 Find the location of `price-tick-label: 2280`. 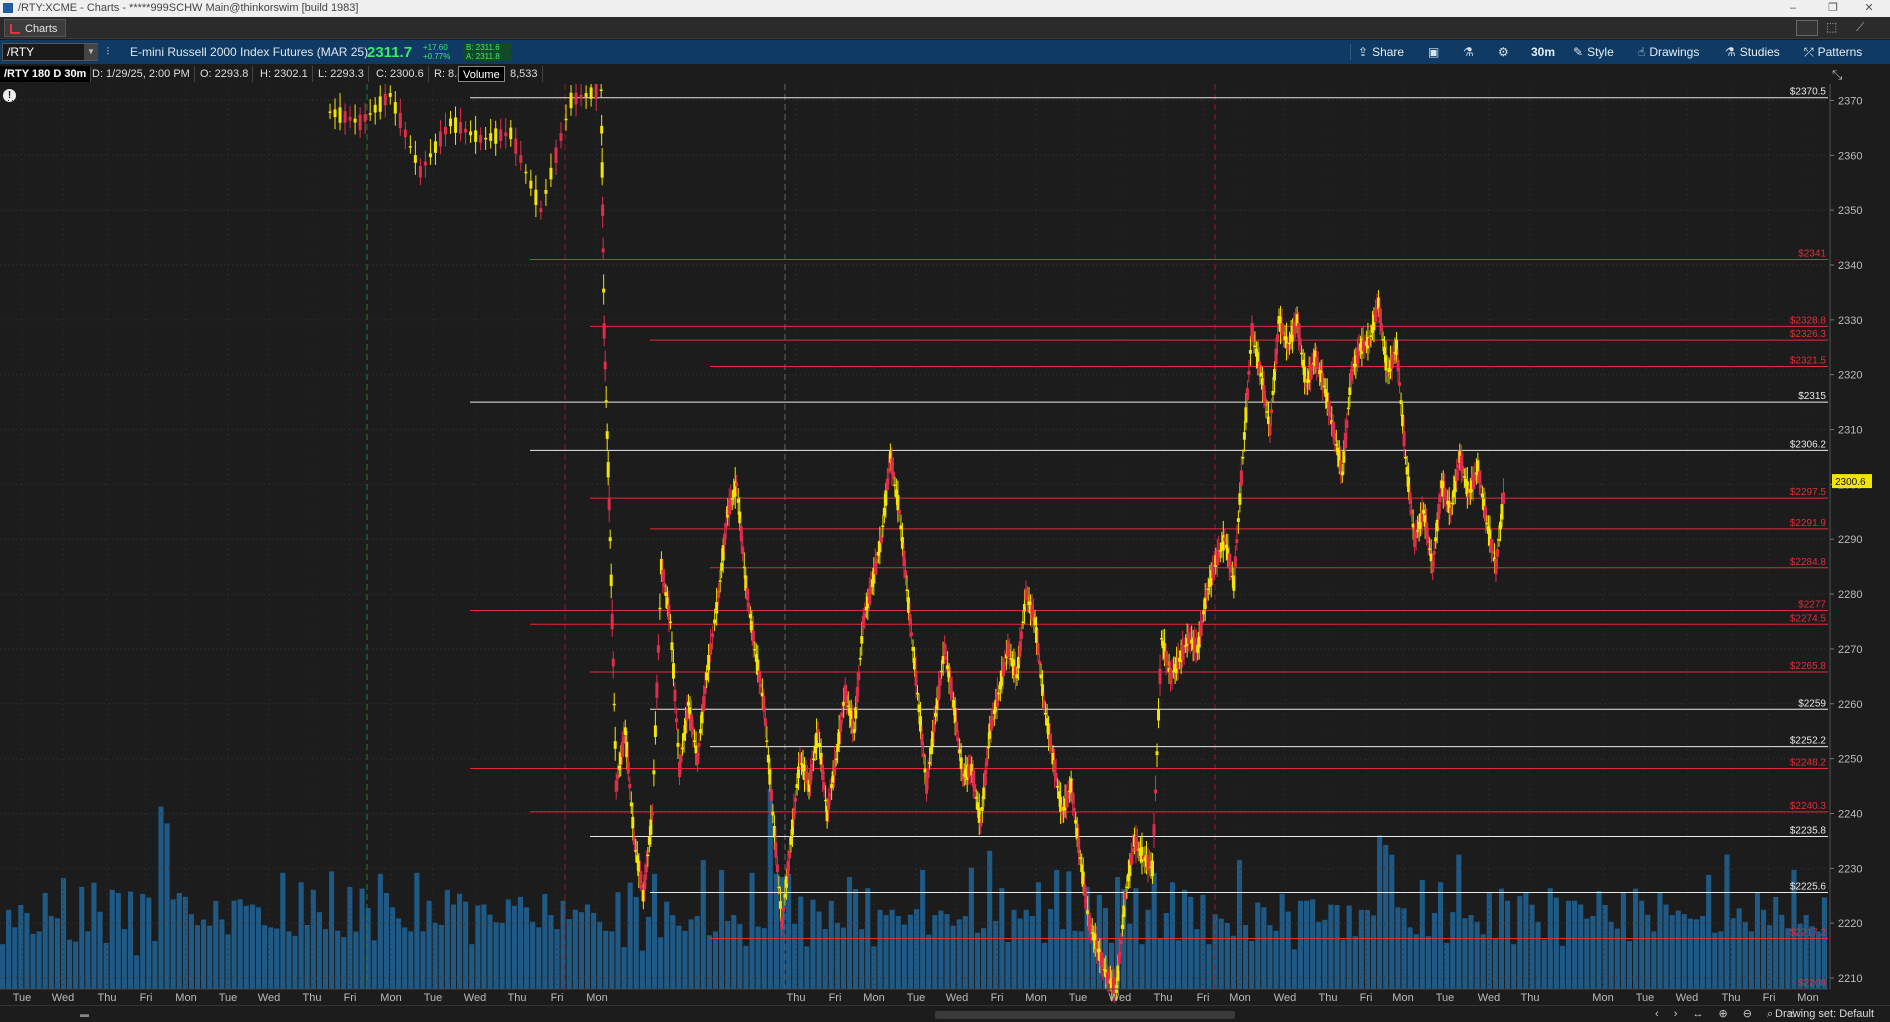

price-tick-label: 2280 is located at coordinates (1850, 595).